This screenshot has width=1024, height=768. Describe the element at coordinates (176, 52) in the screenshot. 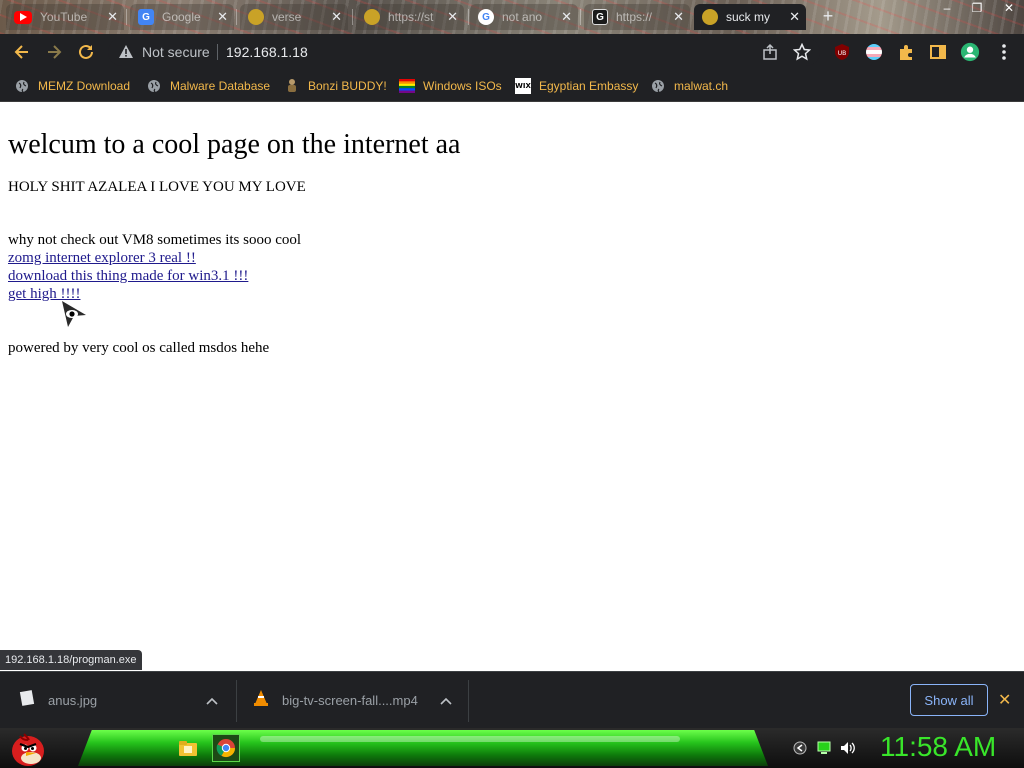

I see `security-label: Not secure` at that location.